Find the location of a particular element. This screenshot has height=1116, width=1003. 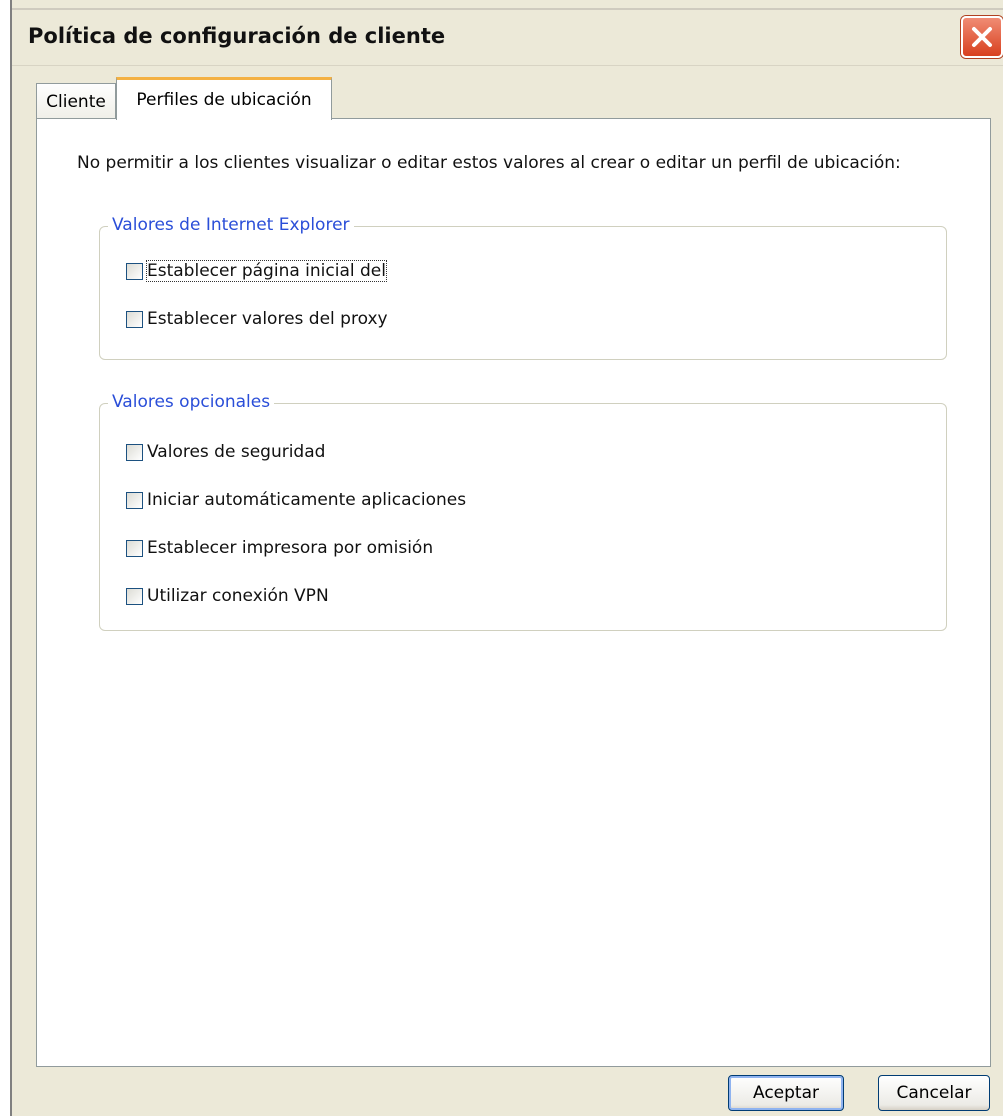

checkbox-security-label: Valores de seguridad is located at coordinates (236, 452).